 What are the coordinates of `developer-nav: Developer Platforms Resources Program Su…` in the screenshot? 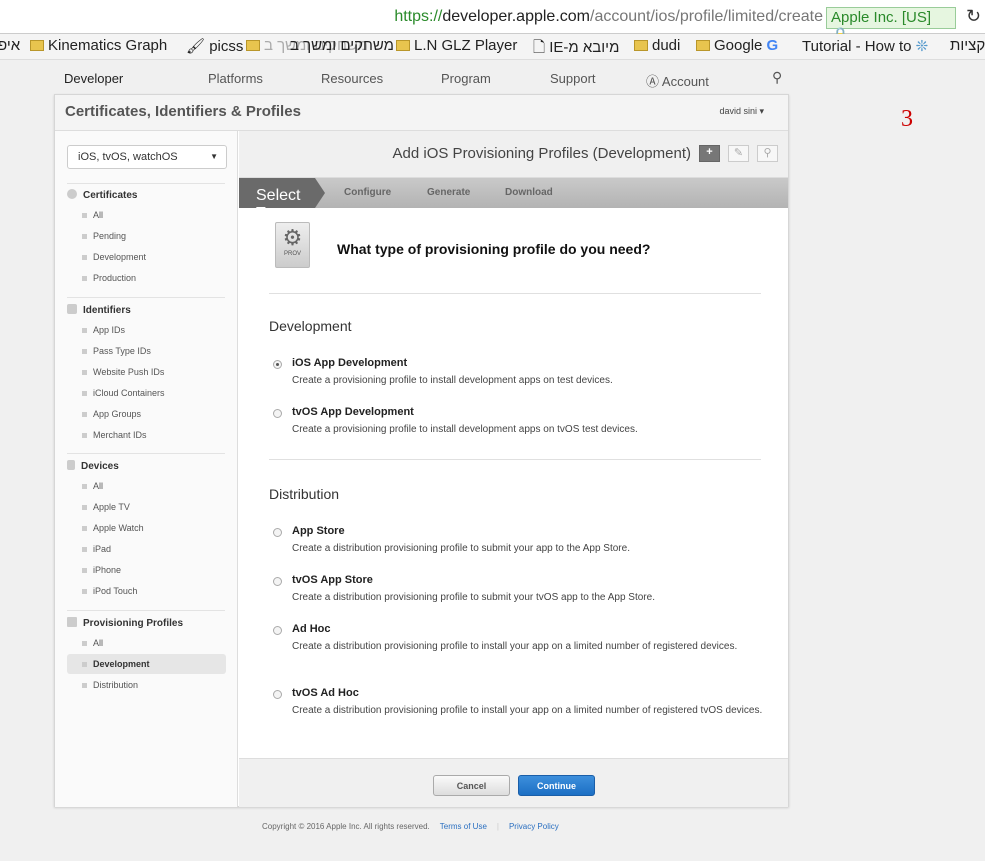 It's located at (492, 77).